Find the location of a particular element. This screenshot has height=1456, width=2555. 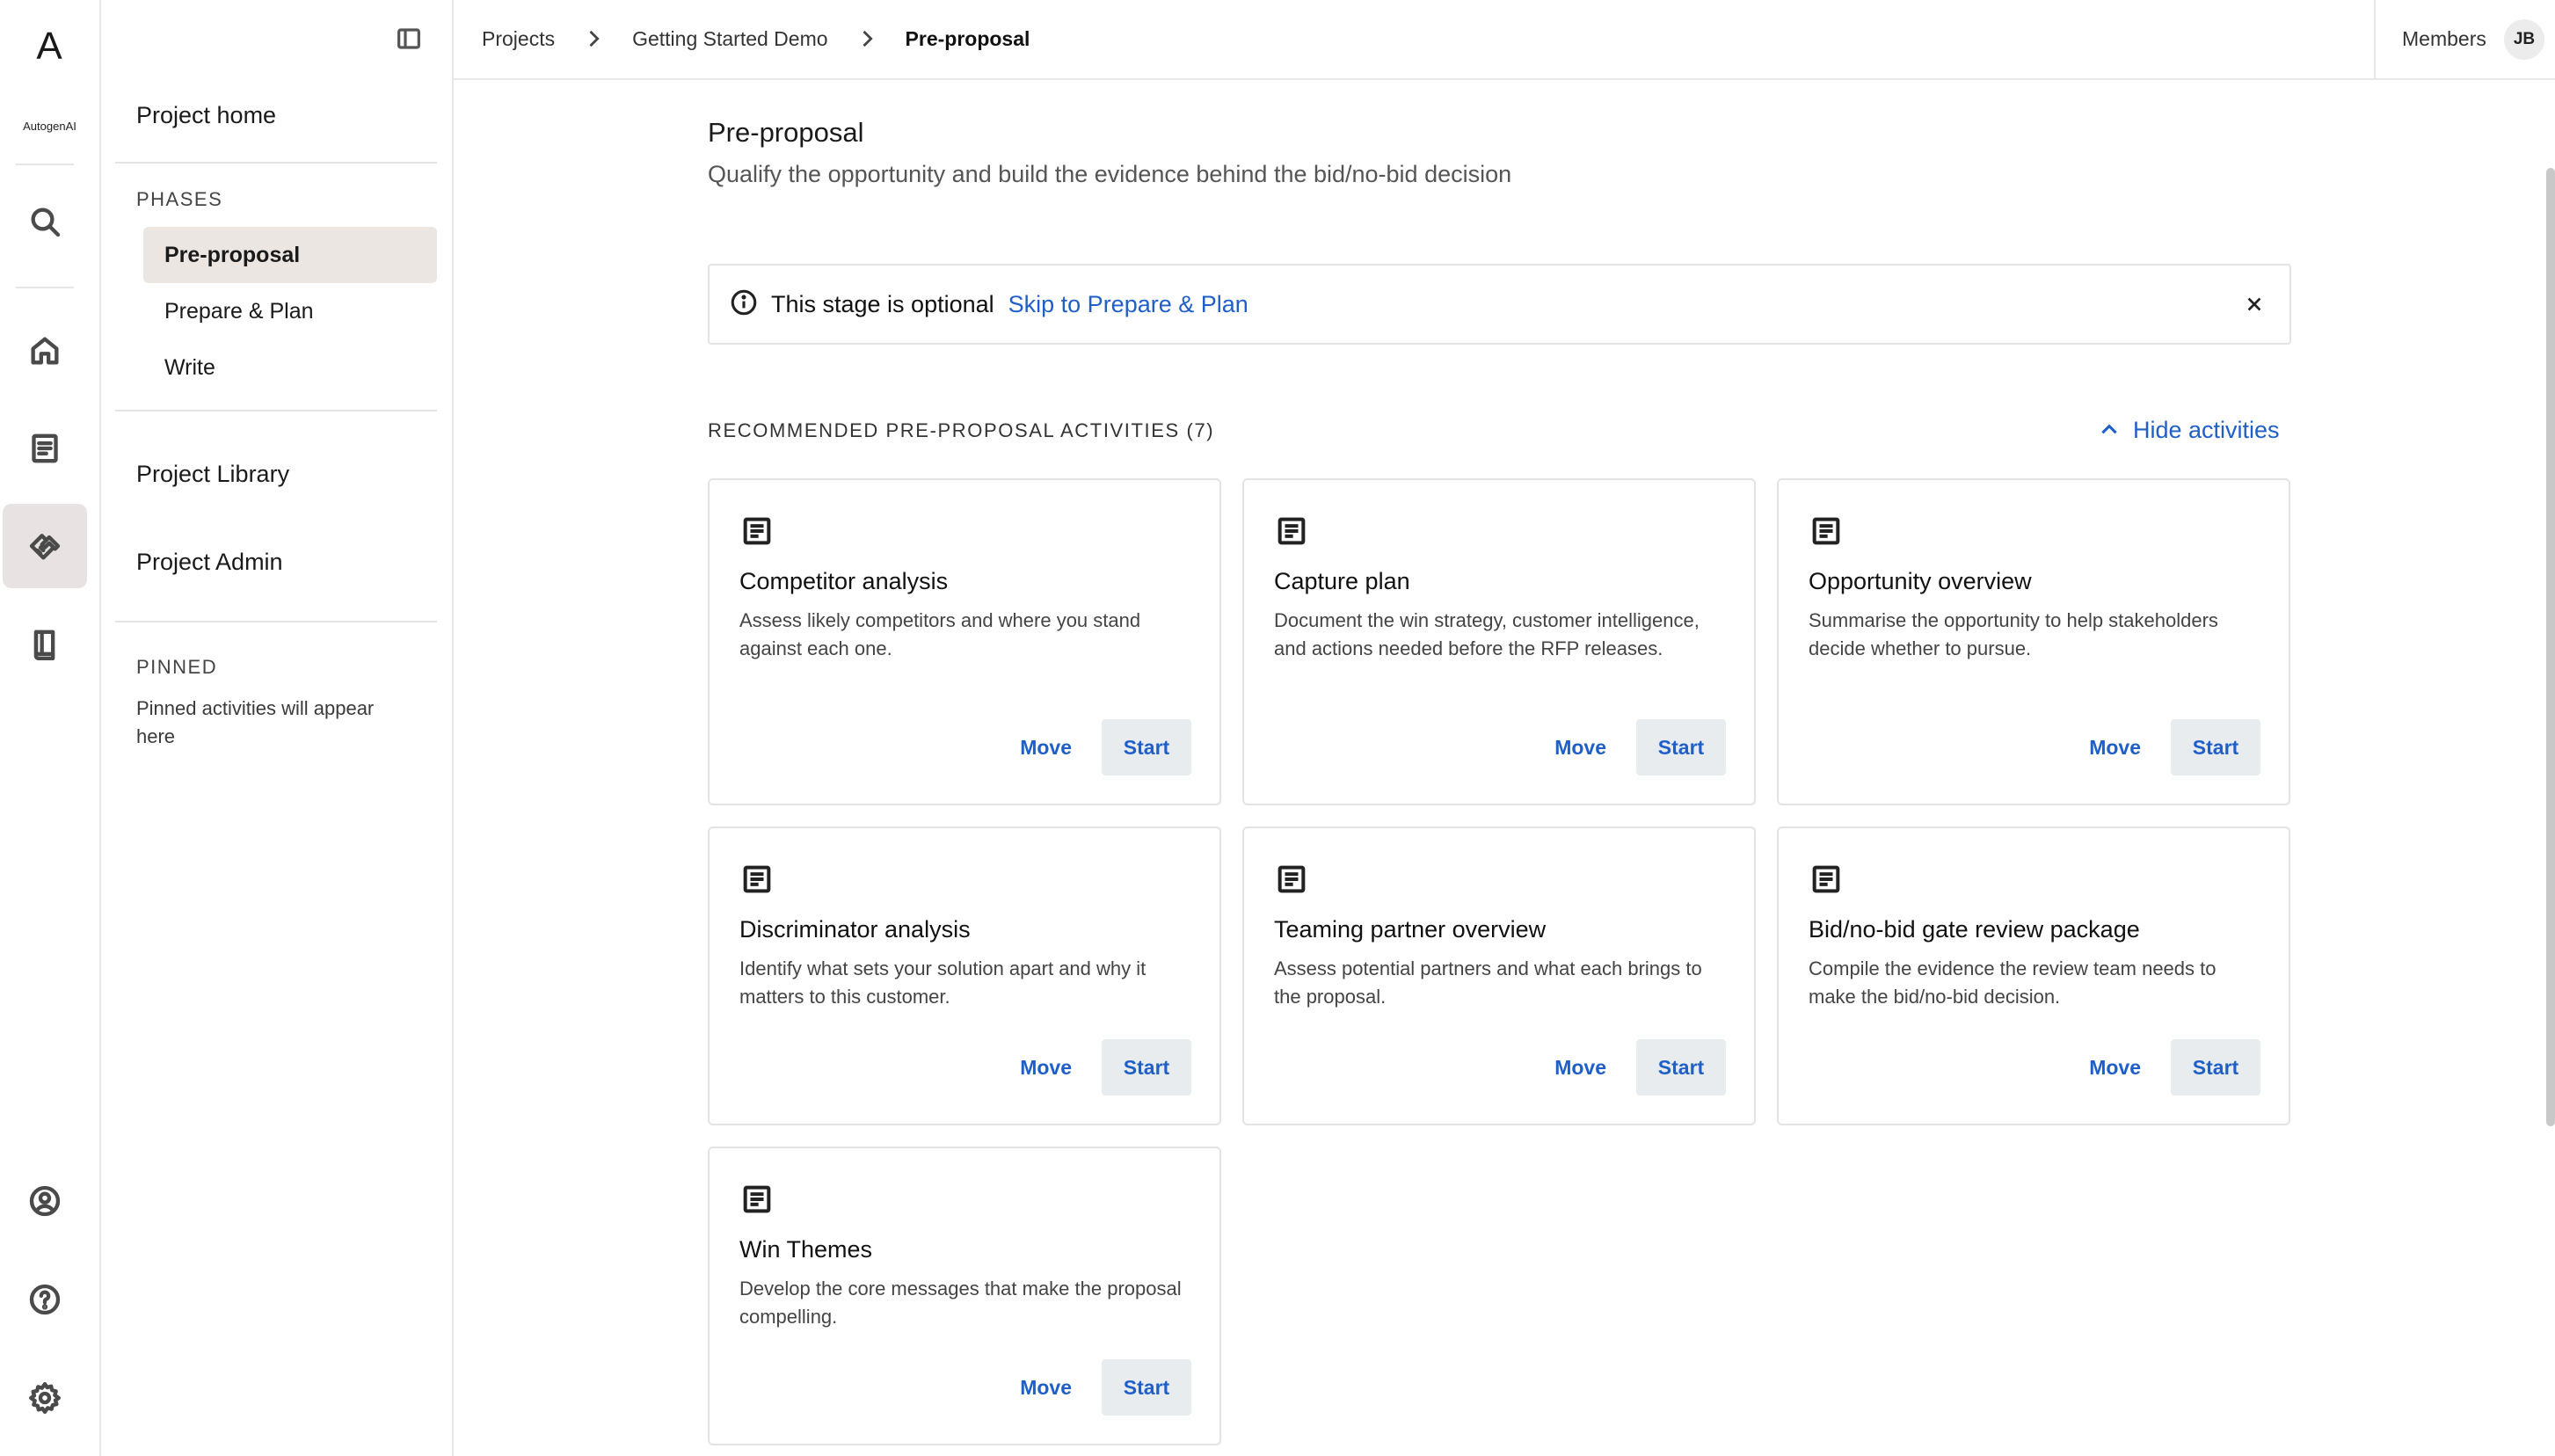

logo-text: AutogenAI is located at coordinates (49, 127).